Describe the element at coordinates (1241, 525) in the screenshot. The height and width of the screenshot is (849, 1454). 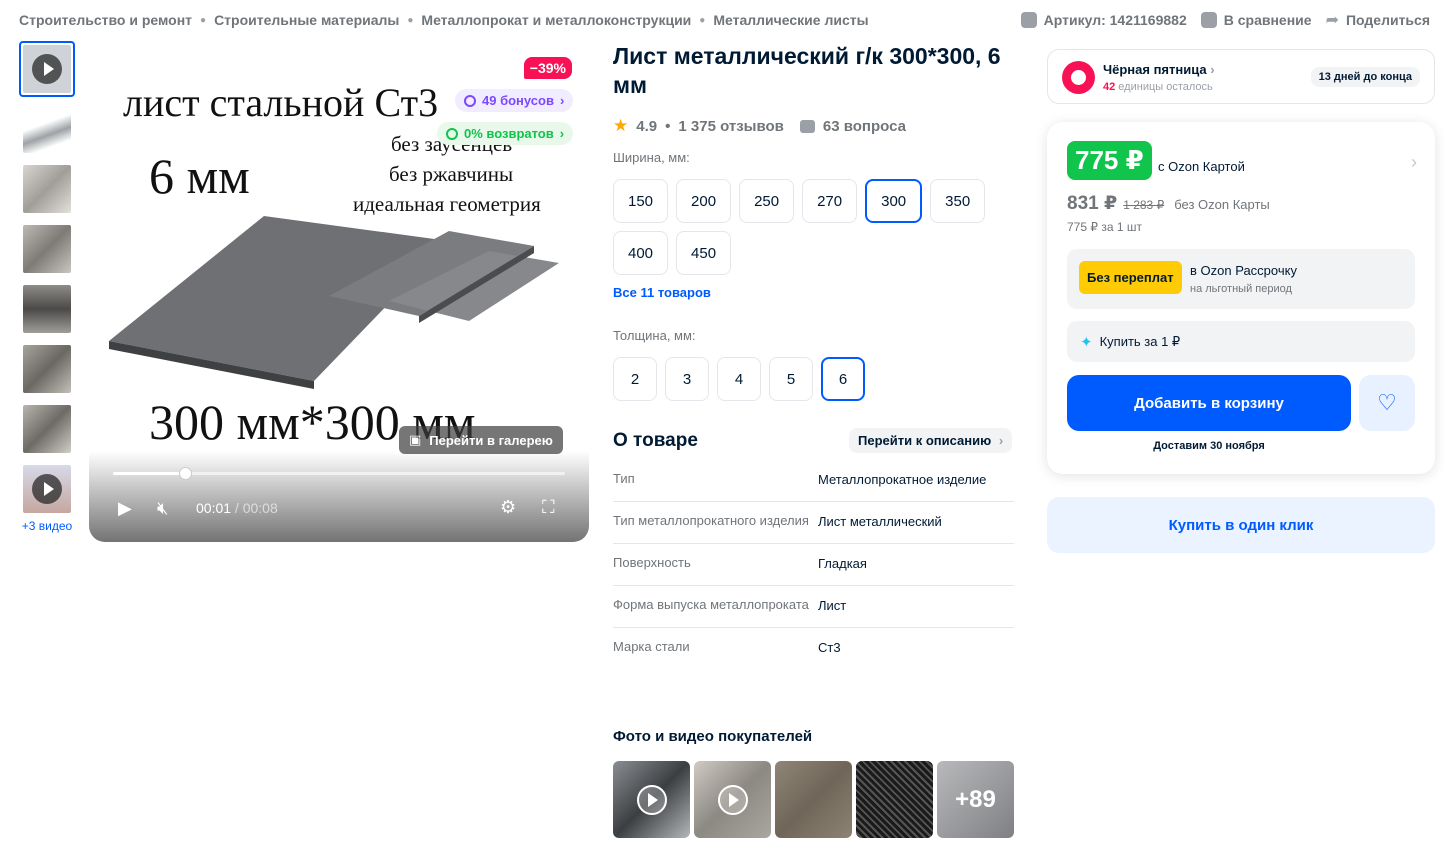
I see `buy-one-click-button: Купить в один клик` at that location.